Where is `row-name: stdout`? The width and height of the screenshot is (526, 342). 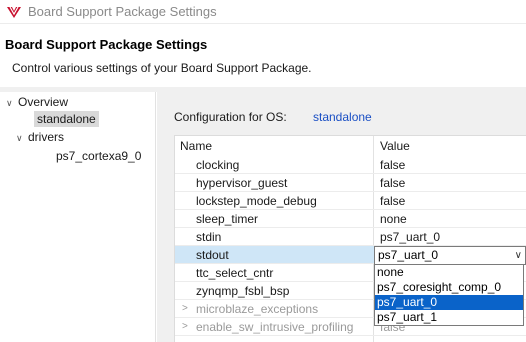
row-name: stdout is located at coordinates (212, 255).